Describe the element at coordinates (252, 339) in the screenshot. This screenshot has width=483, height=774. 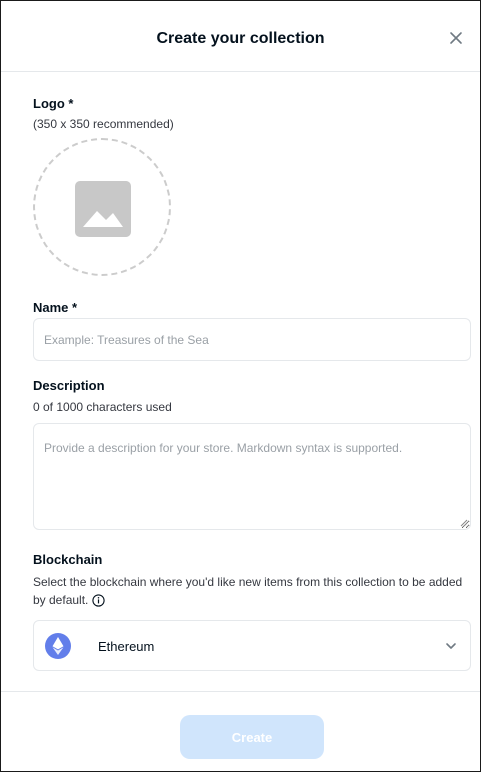
I see `name-input` at that location.